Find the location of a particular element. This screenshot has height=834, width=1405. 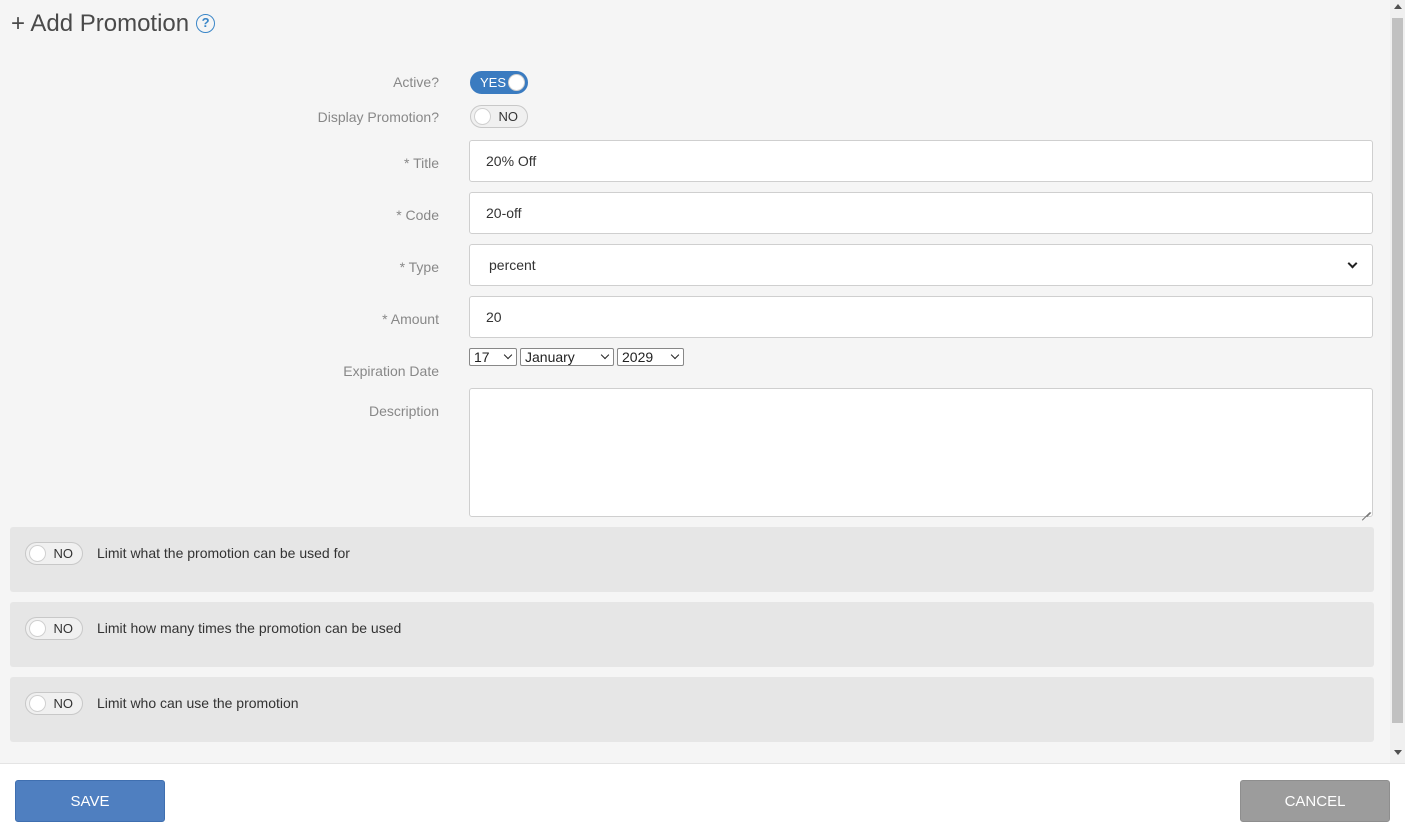

vertical-scrollbar is located at coordinates (1397, 381).